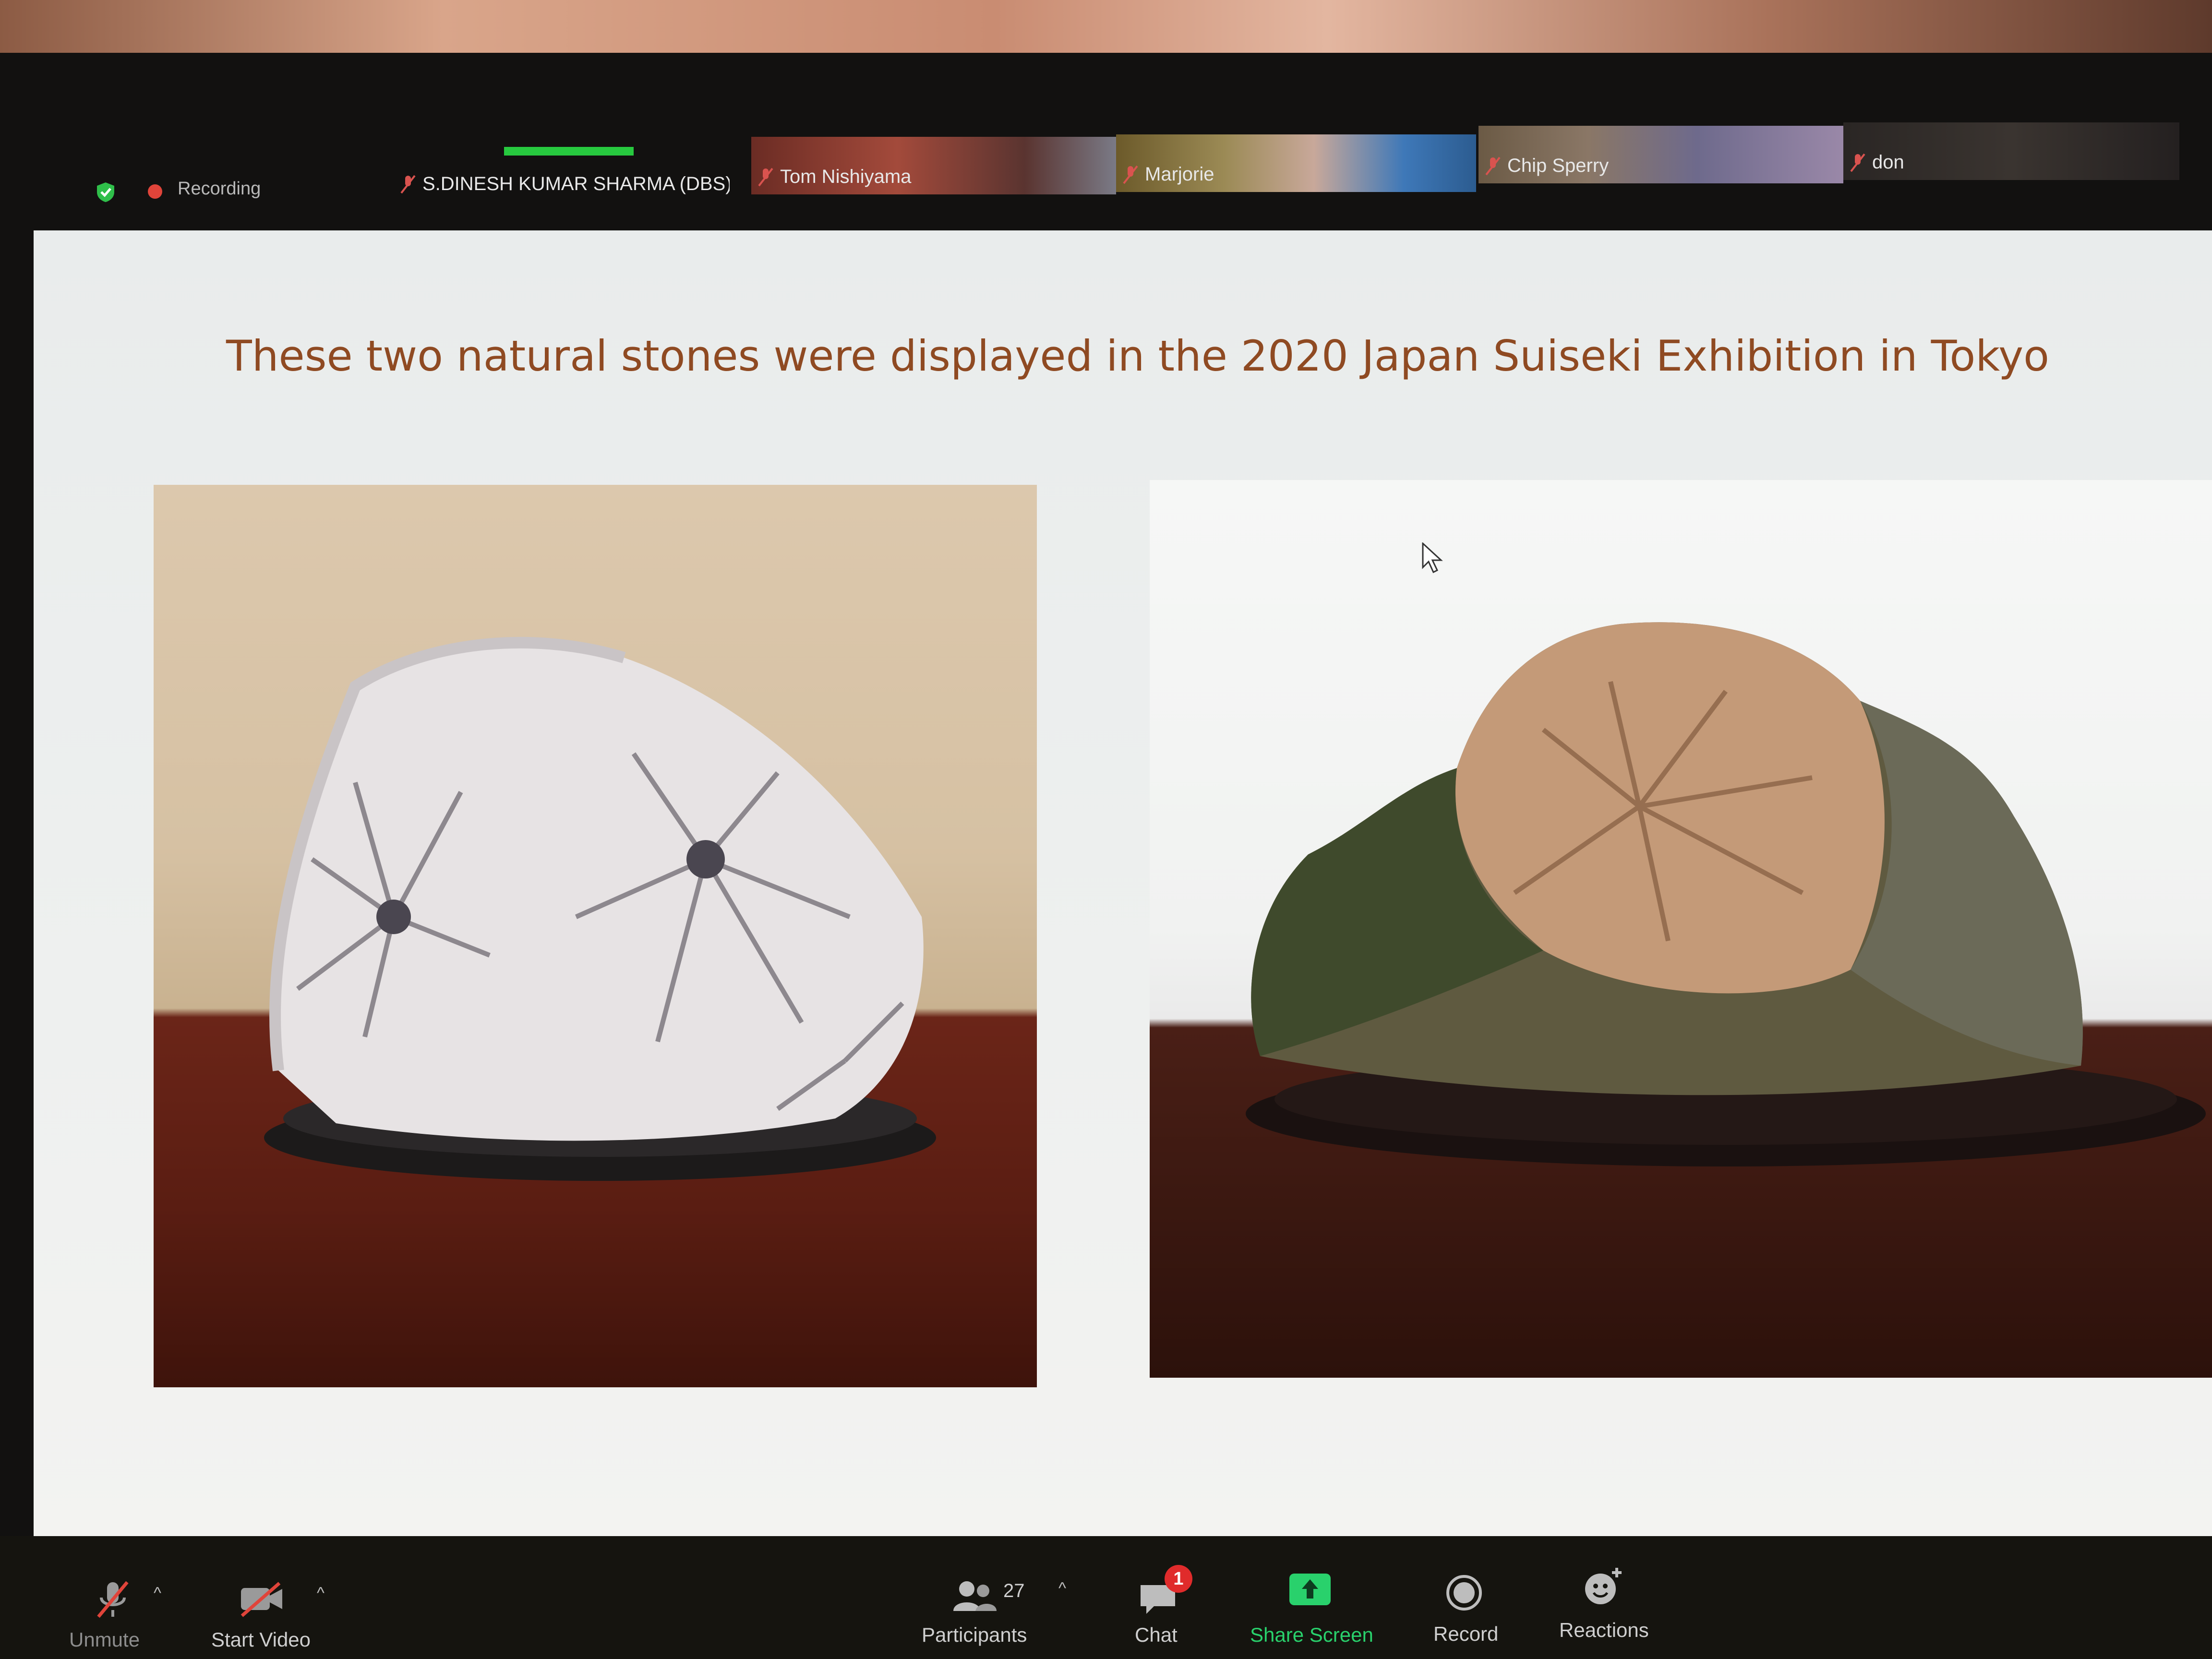  Describe the element at coordinates (105, 192) in the screenshot. I see `security-shield-icon` at that location.